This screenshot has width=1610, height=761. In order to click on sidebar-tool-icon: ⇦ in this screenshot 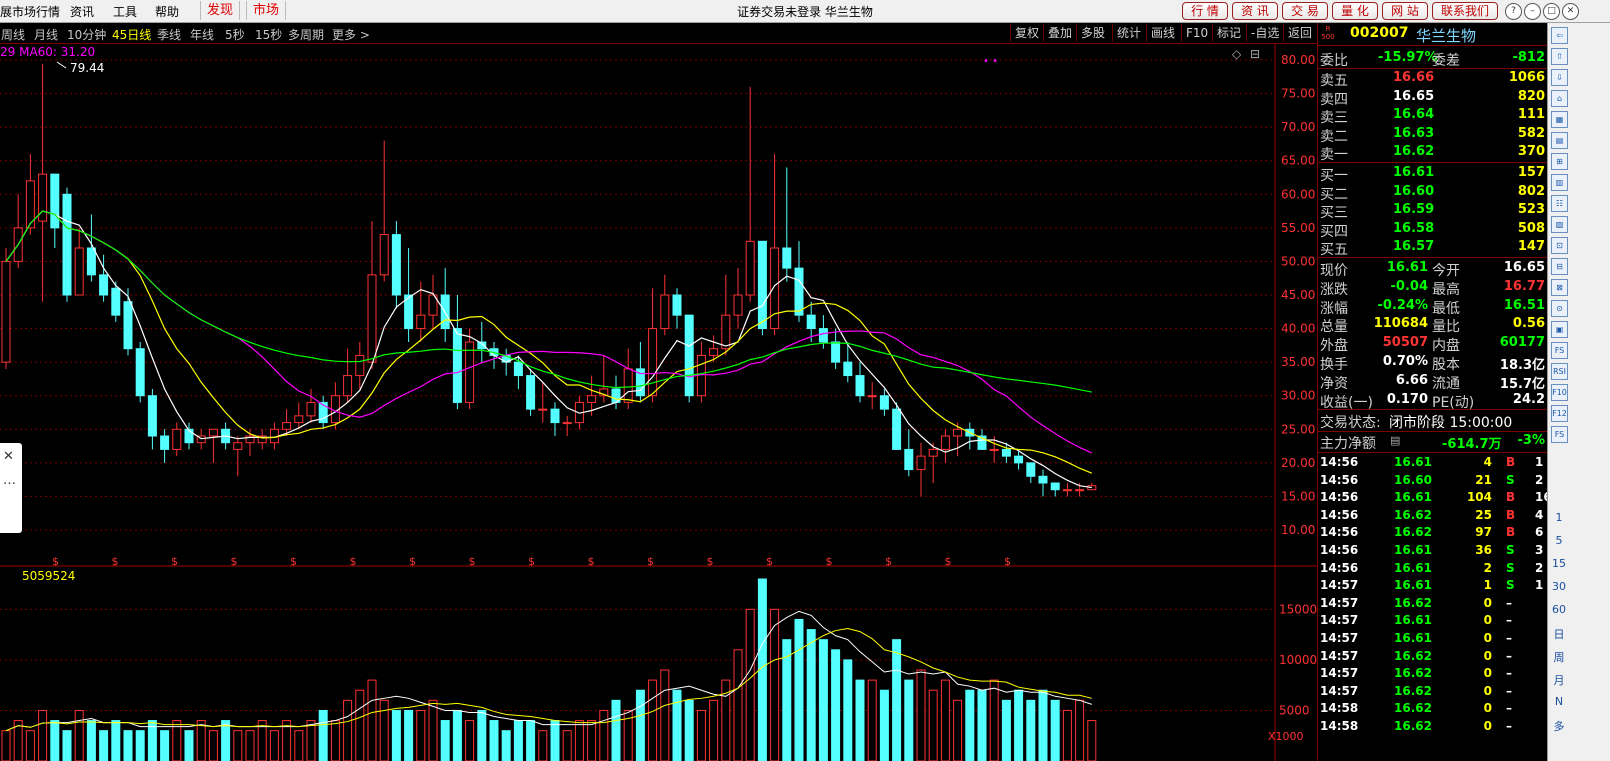, I will do `click(1559, 35)`.